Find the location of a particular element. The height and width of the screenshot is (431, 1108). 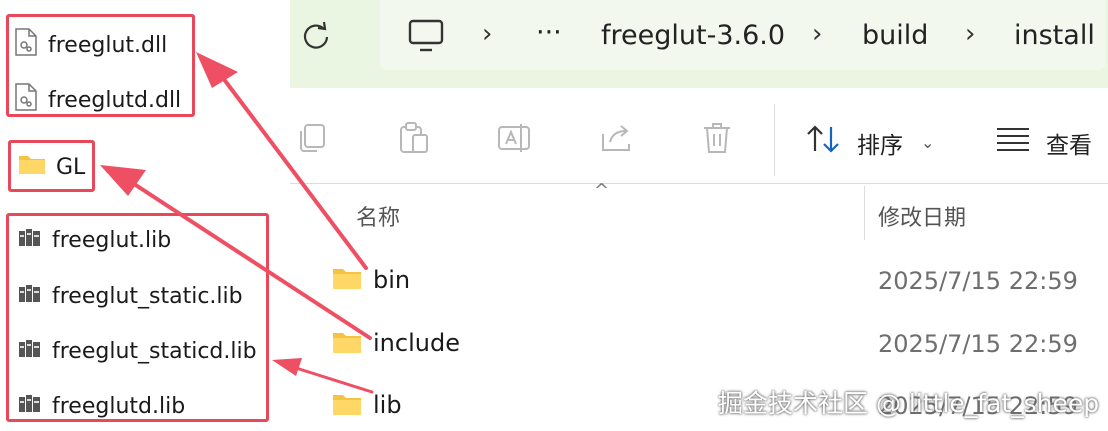

watermark: 掘金技术社区 @ little_fat_sheep is located at coordinates (909, 403).